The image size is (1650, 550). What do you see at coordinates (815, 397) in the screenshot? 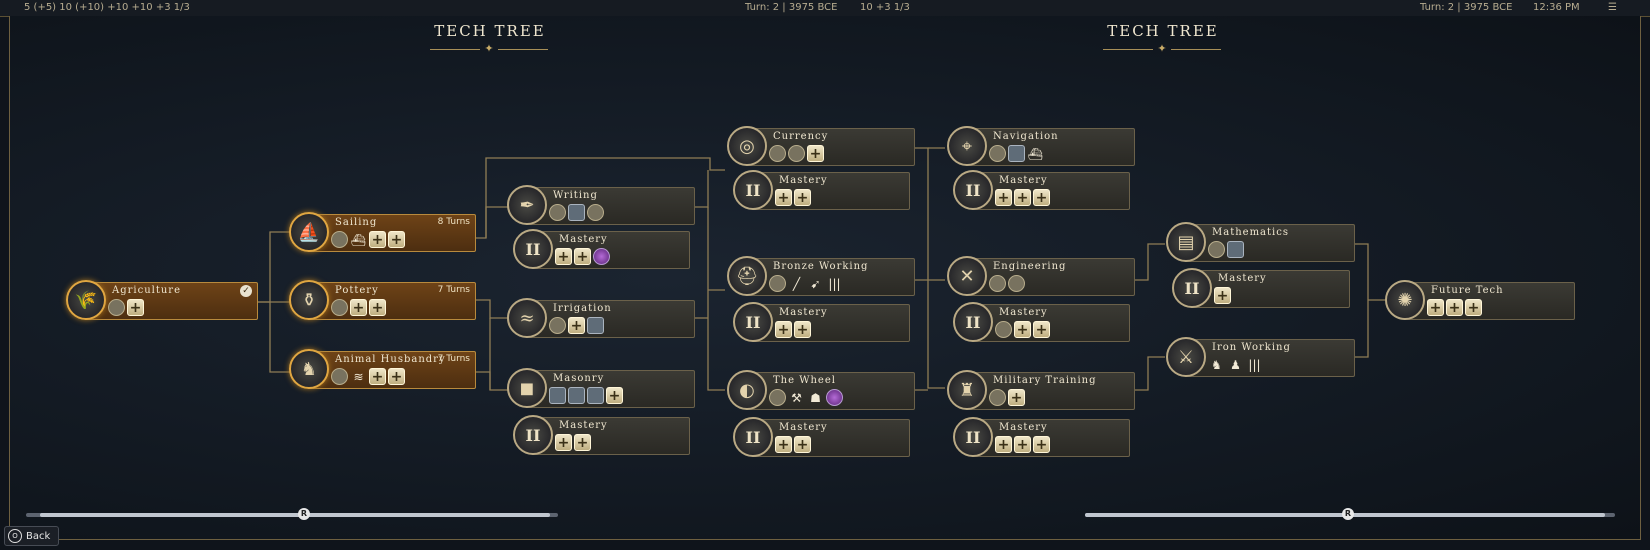
I see `unlock-unit-icon: ☗` at bounding box center [815, 397].